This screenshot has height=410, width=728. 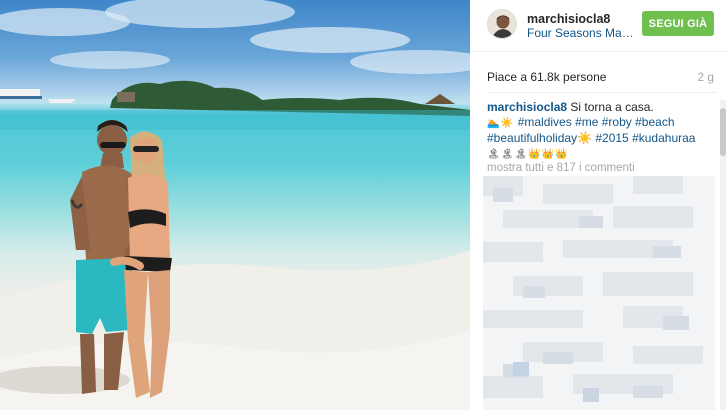 What do you see at coordinates (528, 154) in the screenshot?
I see `caption-emoji-line-2: 🏝🏝🏝👑👑👑` at bounding box center [528, 154].